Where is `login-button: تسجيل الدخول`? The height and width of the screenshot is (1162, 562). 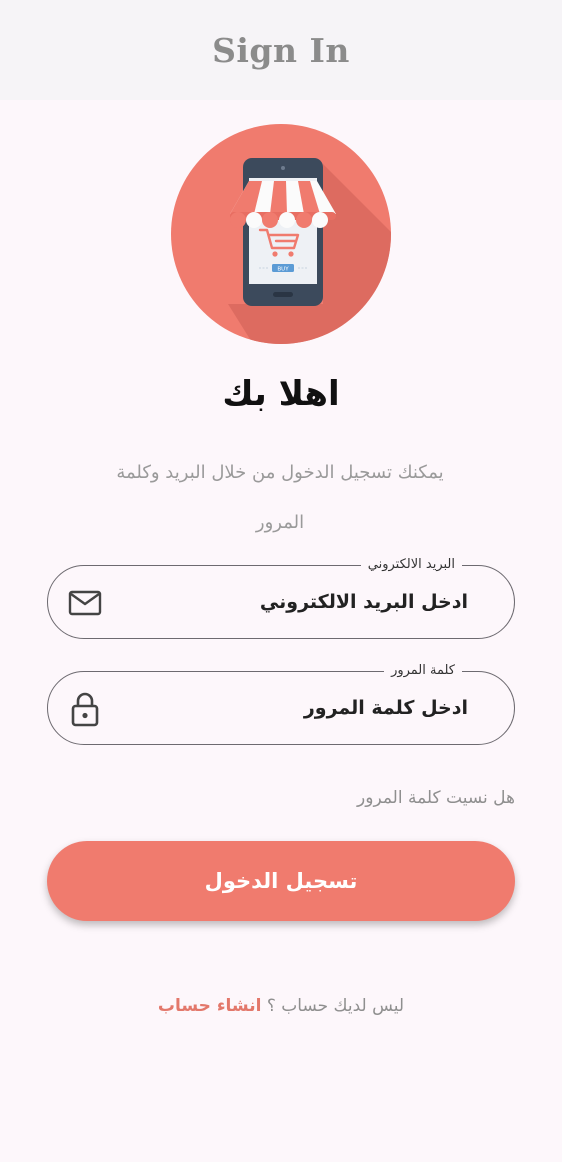 login-button: تسجيل الدخول is located at coordinates (281, 881).